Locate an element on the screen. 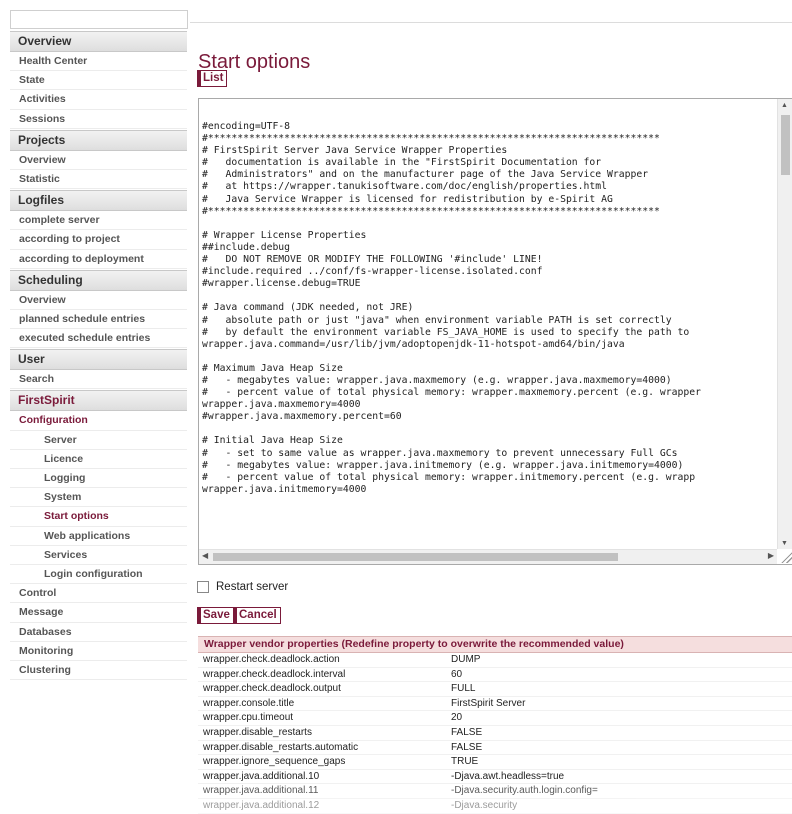 Image resolution: width=792 pixels, height=814 pixels. sidebar-item-start-options: Start options is located at coordinates (98, 517).